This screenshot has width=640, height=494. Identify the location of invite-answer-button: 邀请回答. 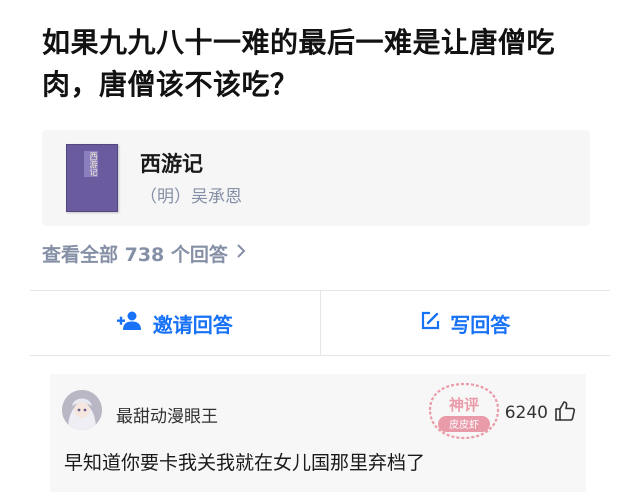
(175, 323).